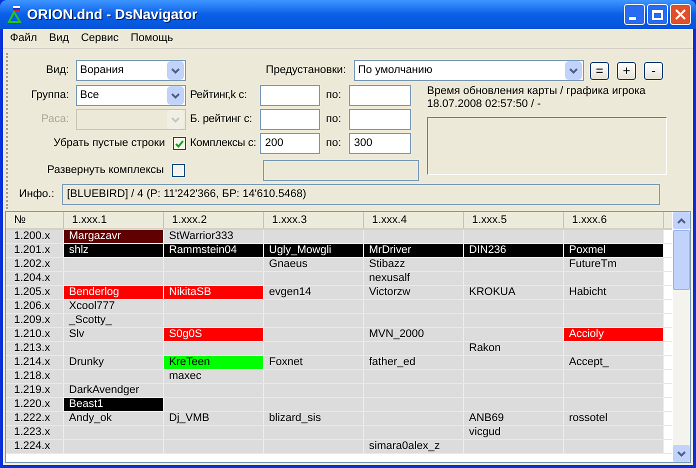  Describe the element at coordinates (114, 220) in the screenshot. I see `column-header: 1.xxx.1` at that location.